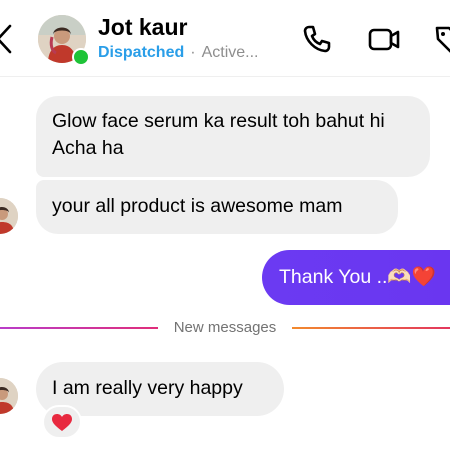 The width and height of the screenshot is (450, 450). What do you see at coordinates (225, 327) in the screenshot?
I see `new-messages-label: New messages` at bounding box center [225, 327].